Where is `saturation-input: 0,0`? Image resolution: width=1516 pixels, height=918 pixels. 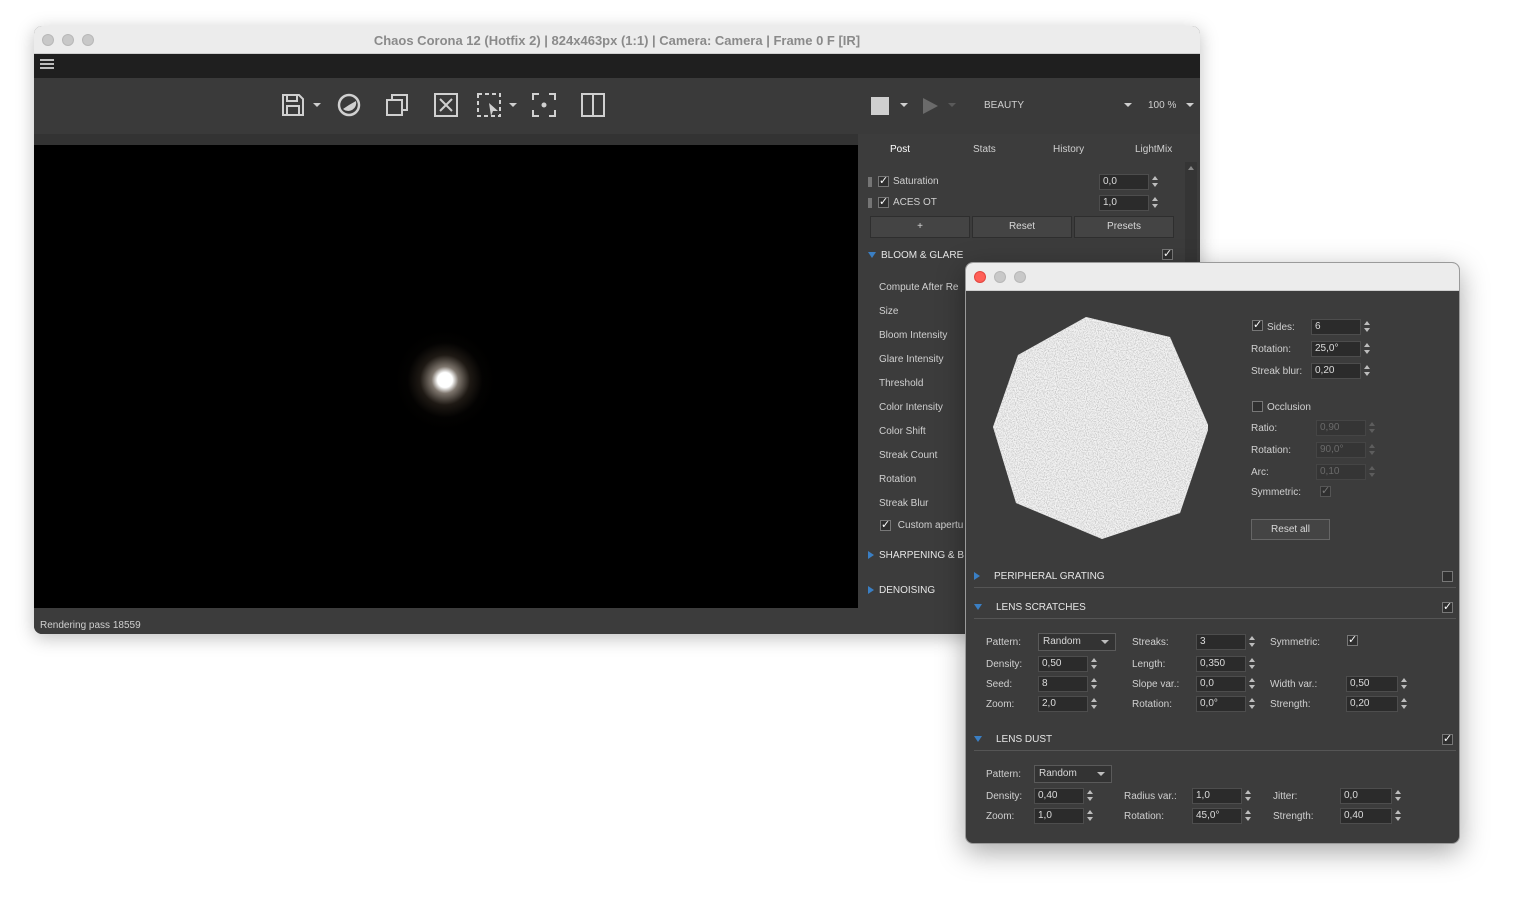 saturation-input: 0,0 is located at coordinates (1128, 182).